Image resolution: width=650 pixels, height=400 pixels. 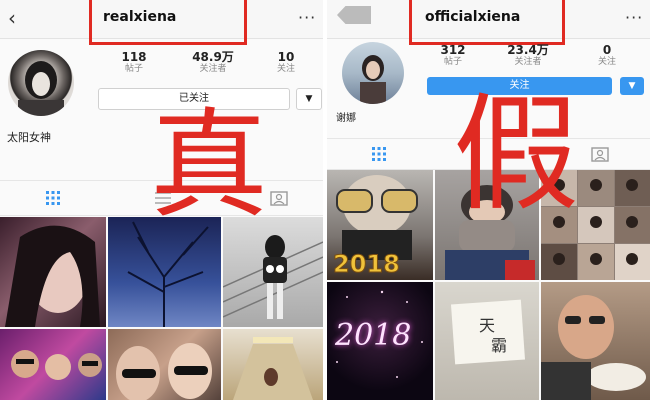 What do you see at coordinates (29, 137) in the screenshot?
I see `display-name: 太阳女神` at bounding box center [29, 137].